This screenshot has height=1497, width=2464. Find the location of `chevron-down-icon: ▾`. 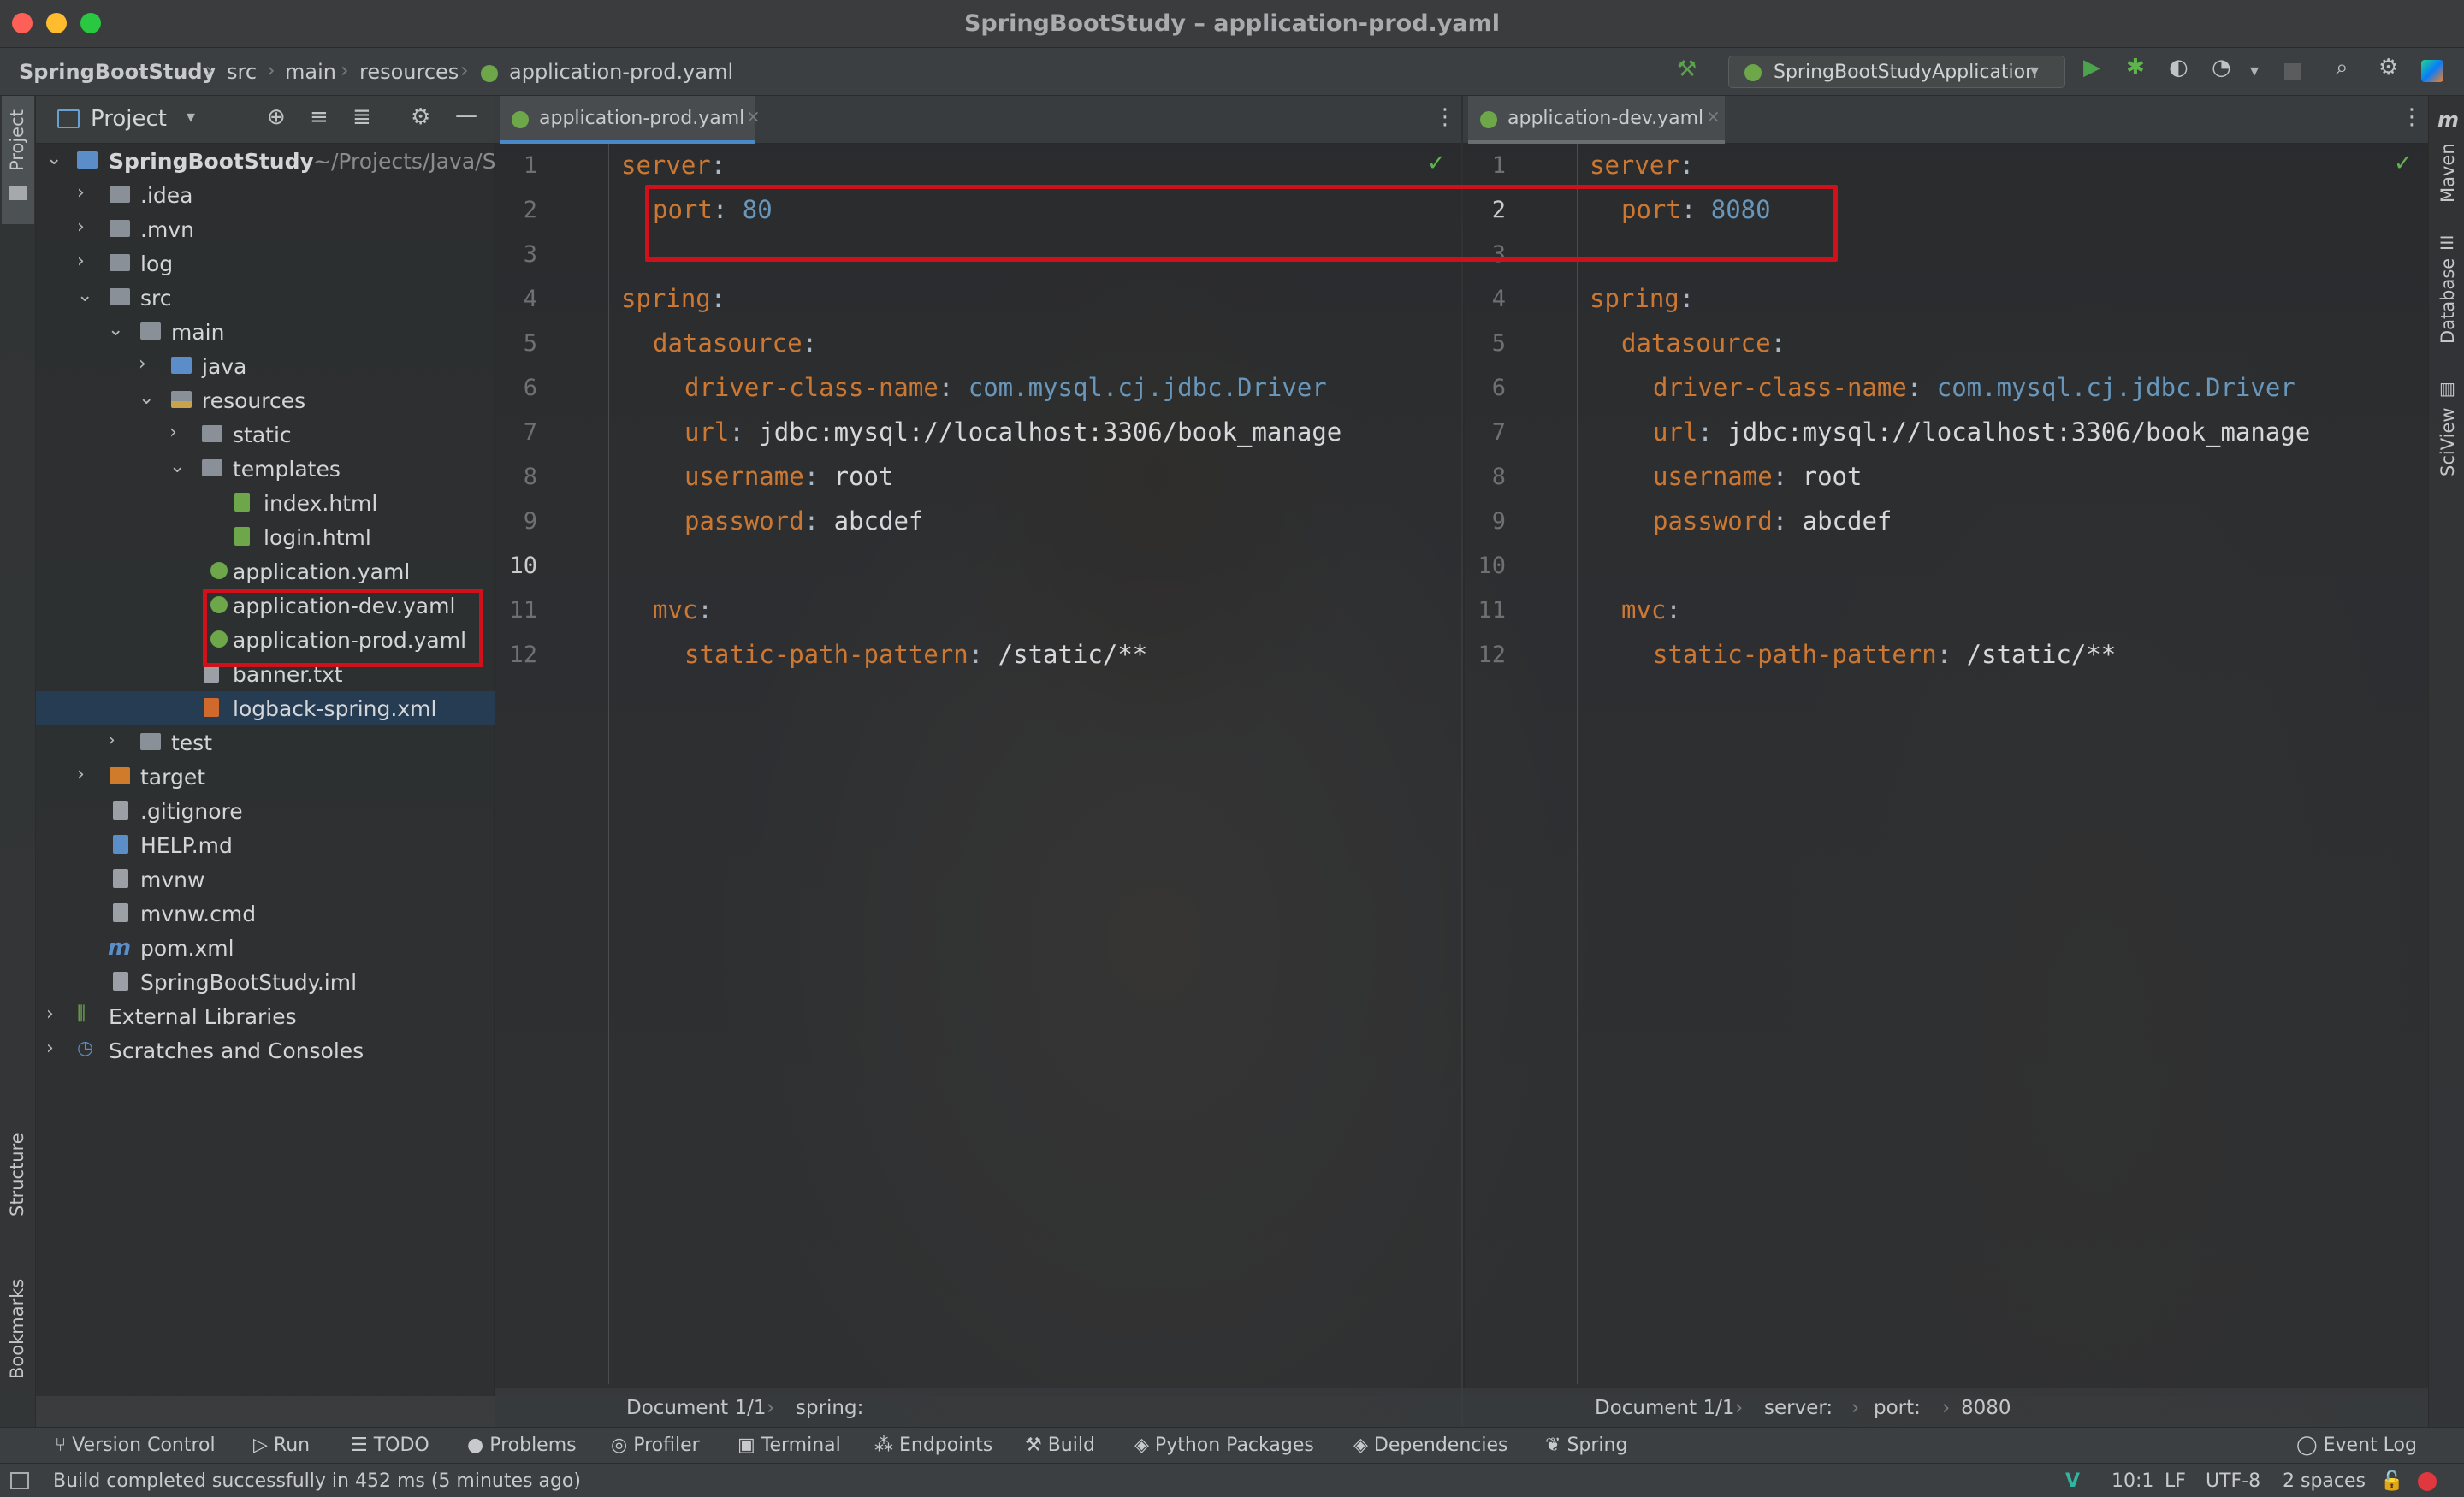

chevron-down-icon: ▾ is located at coordinates (2254, 70).